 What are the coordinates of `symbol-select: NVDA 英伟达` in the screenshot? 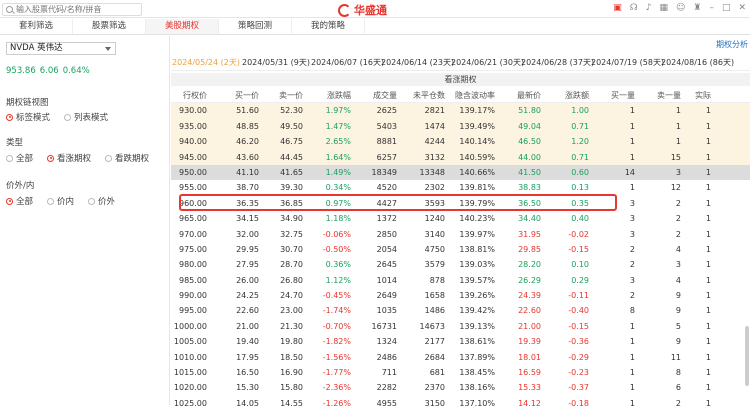 It's located at (61, 48).